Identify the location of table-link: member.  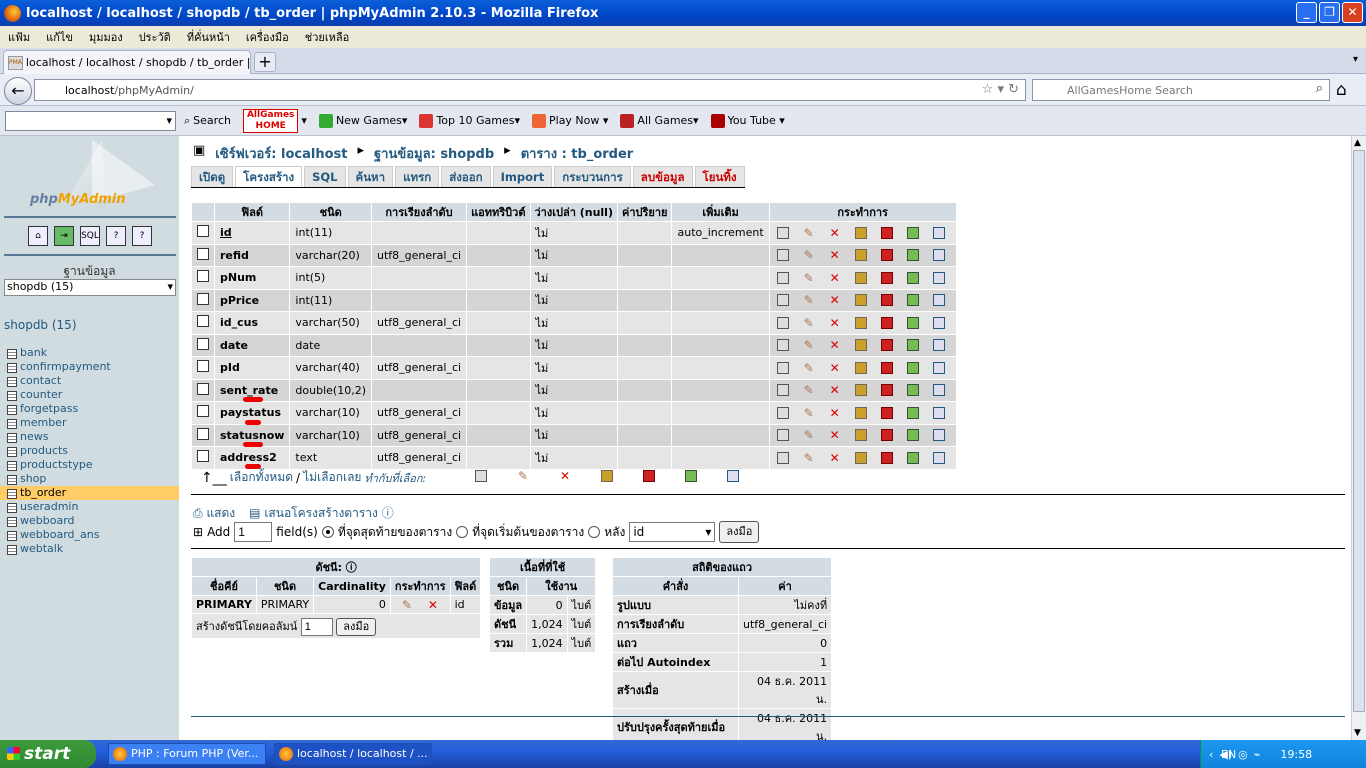
(89, 423).